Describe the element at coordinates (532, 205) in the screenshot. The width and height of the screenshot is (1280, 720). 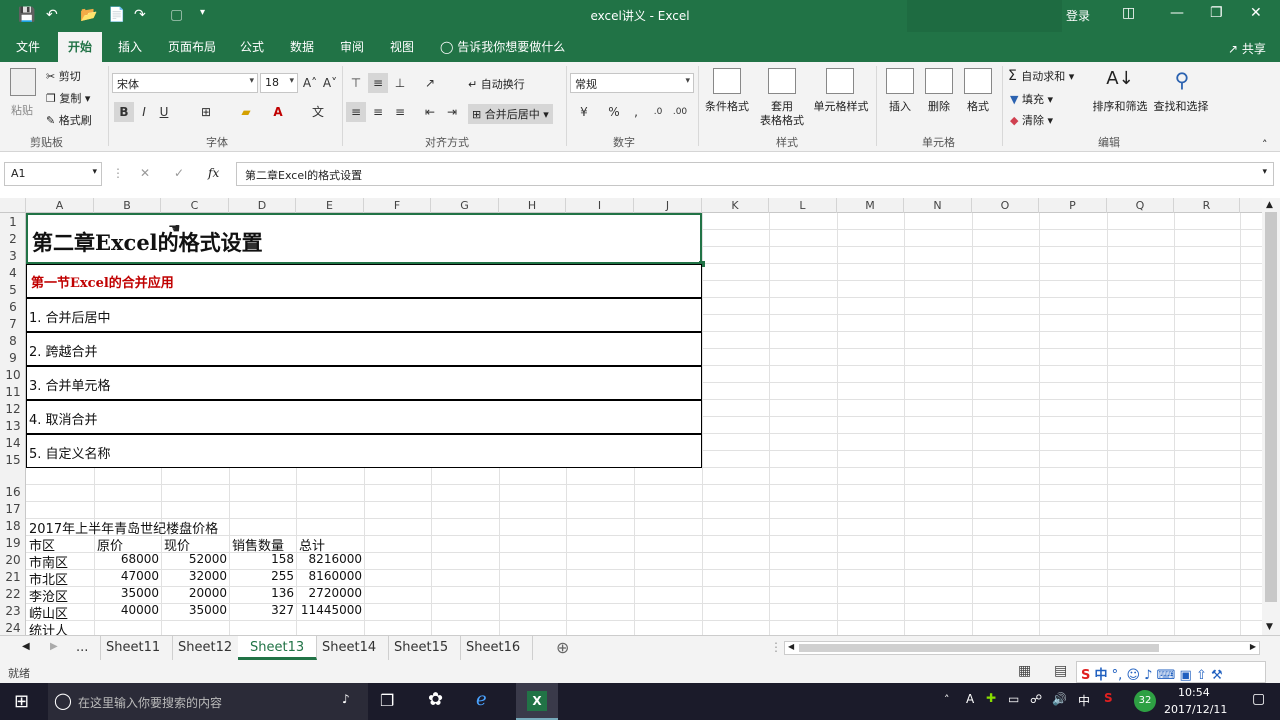
I see `column-header: H` at that location.